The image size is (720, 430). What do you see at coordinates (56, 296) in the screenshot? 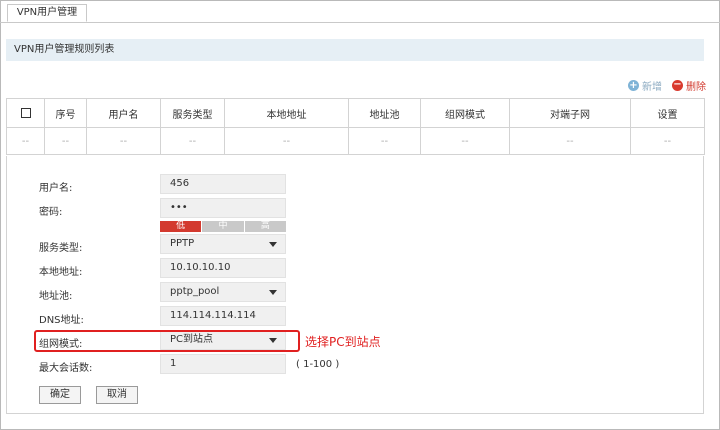
I see `address-pool-label: 地址池:` at bounding box center [56, 296].